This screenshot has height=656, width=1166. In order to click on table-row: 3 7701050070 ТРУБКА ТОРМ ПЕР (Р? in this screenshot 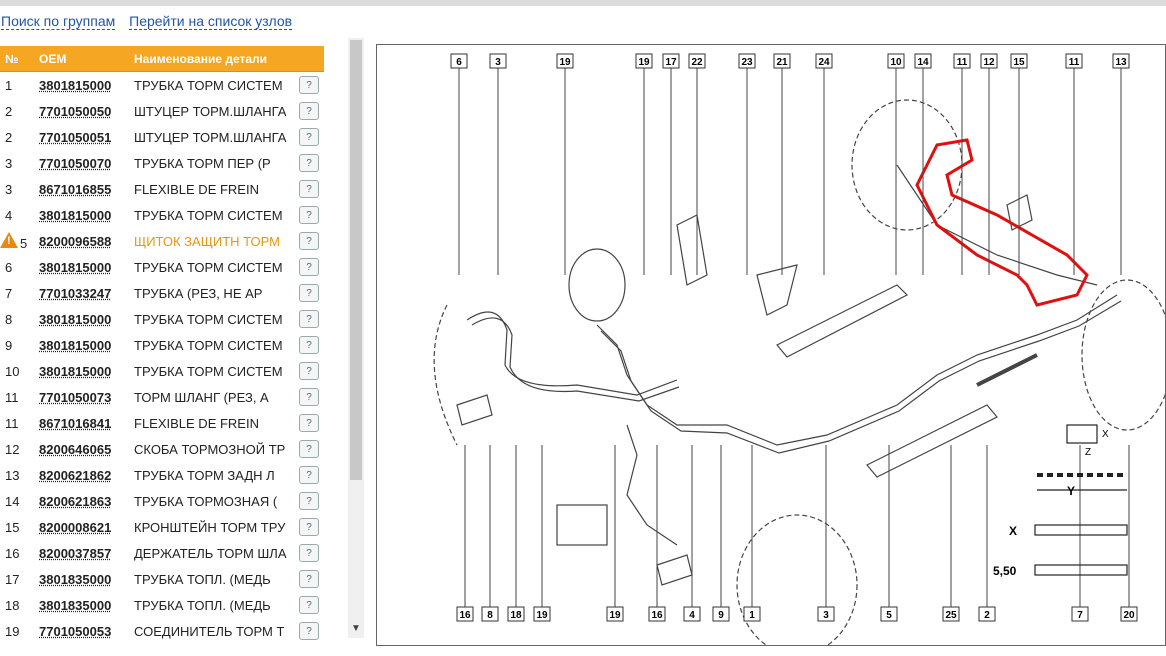, I will do `click(162, 163)`.